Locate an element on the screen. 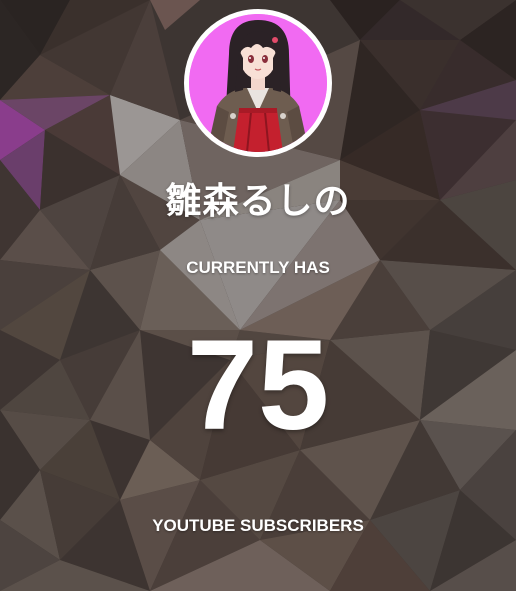 The height and width of the screenshot is (591, 516). vtuber-avatar-icon is located at coordinates (258, 83).